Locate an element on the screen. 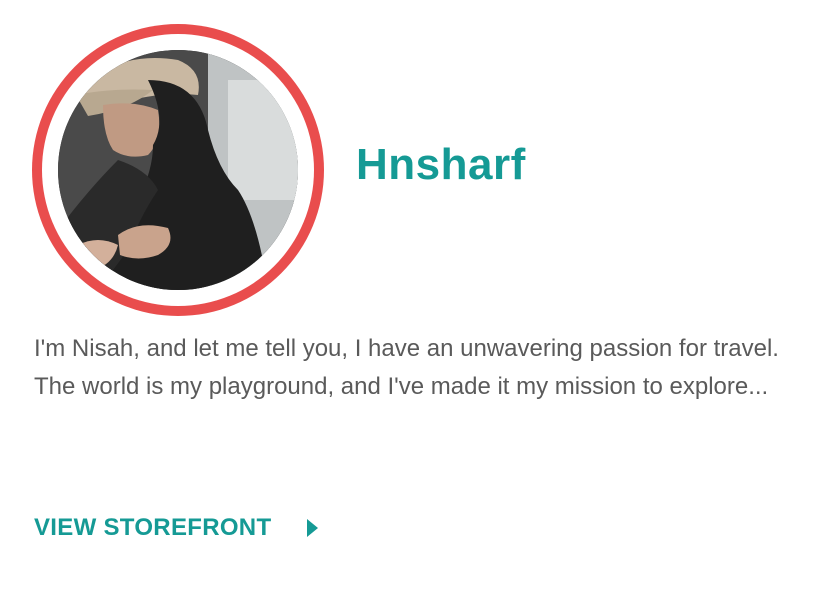 The width and height of the screenshot is (829, 600). avatar-frame is located at coordinates (178, 170).